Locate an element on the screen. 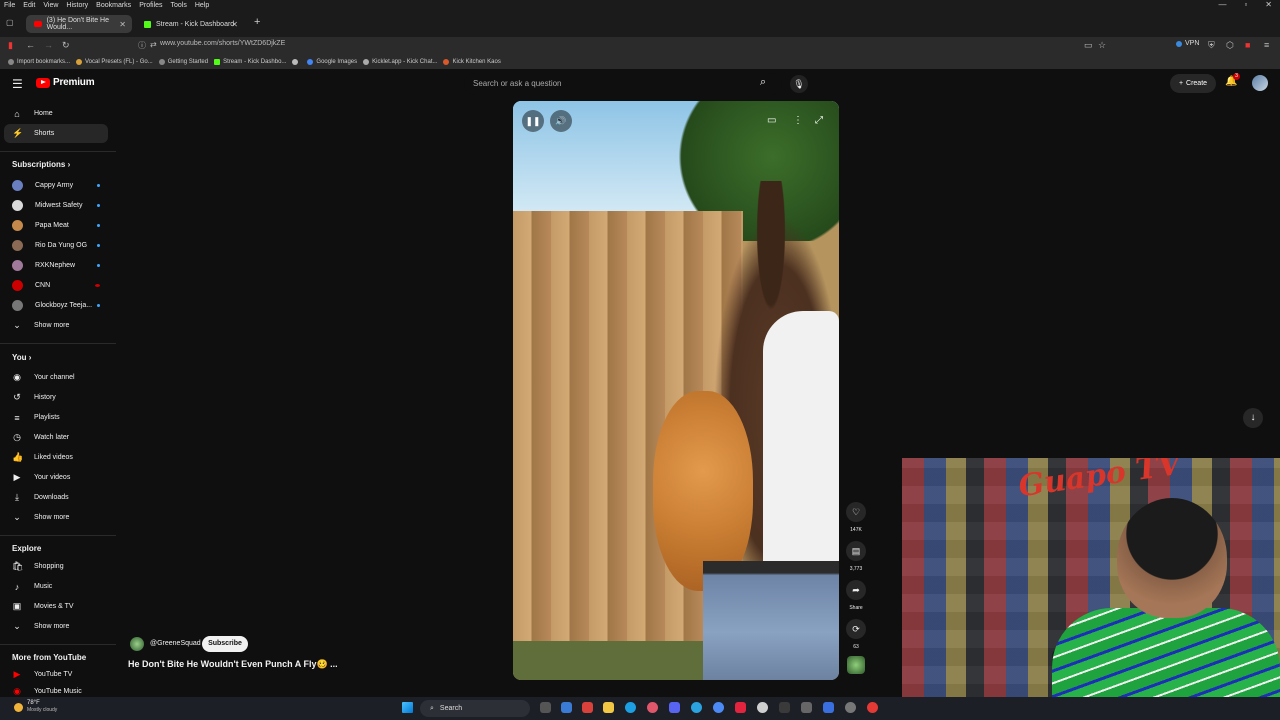 The image size is (1280, 720). shield-icon: ⛨ is located at coordinates (1211, 45).